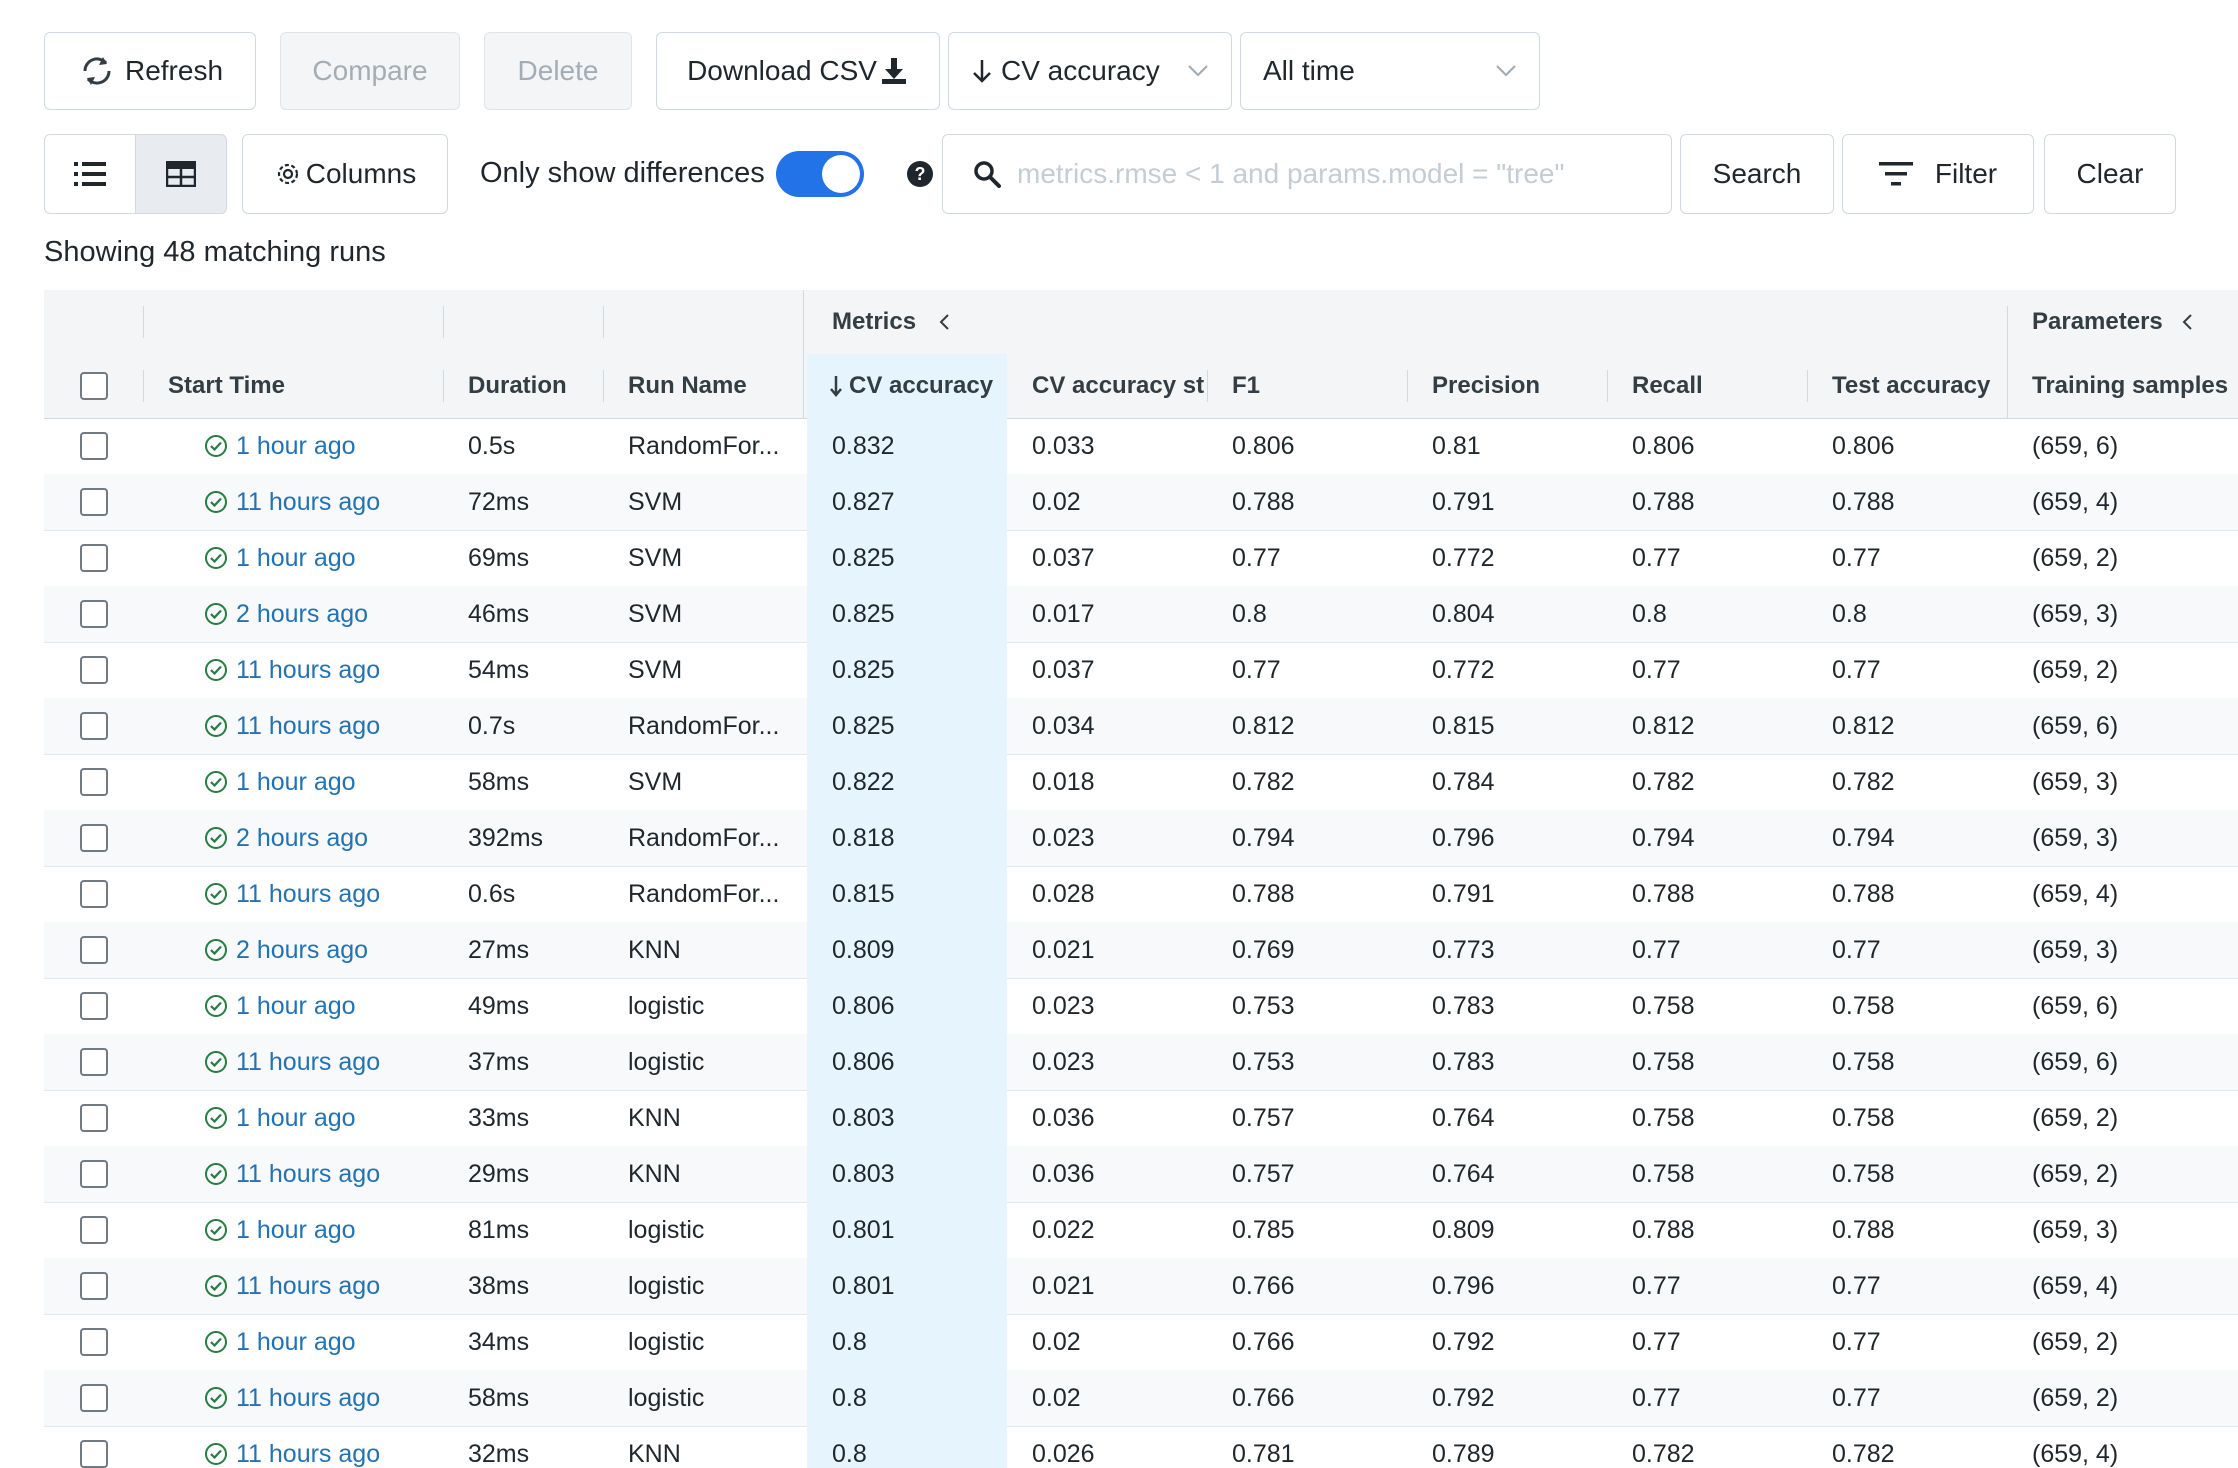  I want to click on clear-button: Clear, so click(2110, 174).